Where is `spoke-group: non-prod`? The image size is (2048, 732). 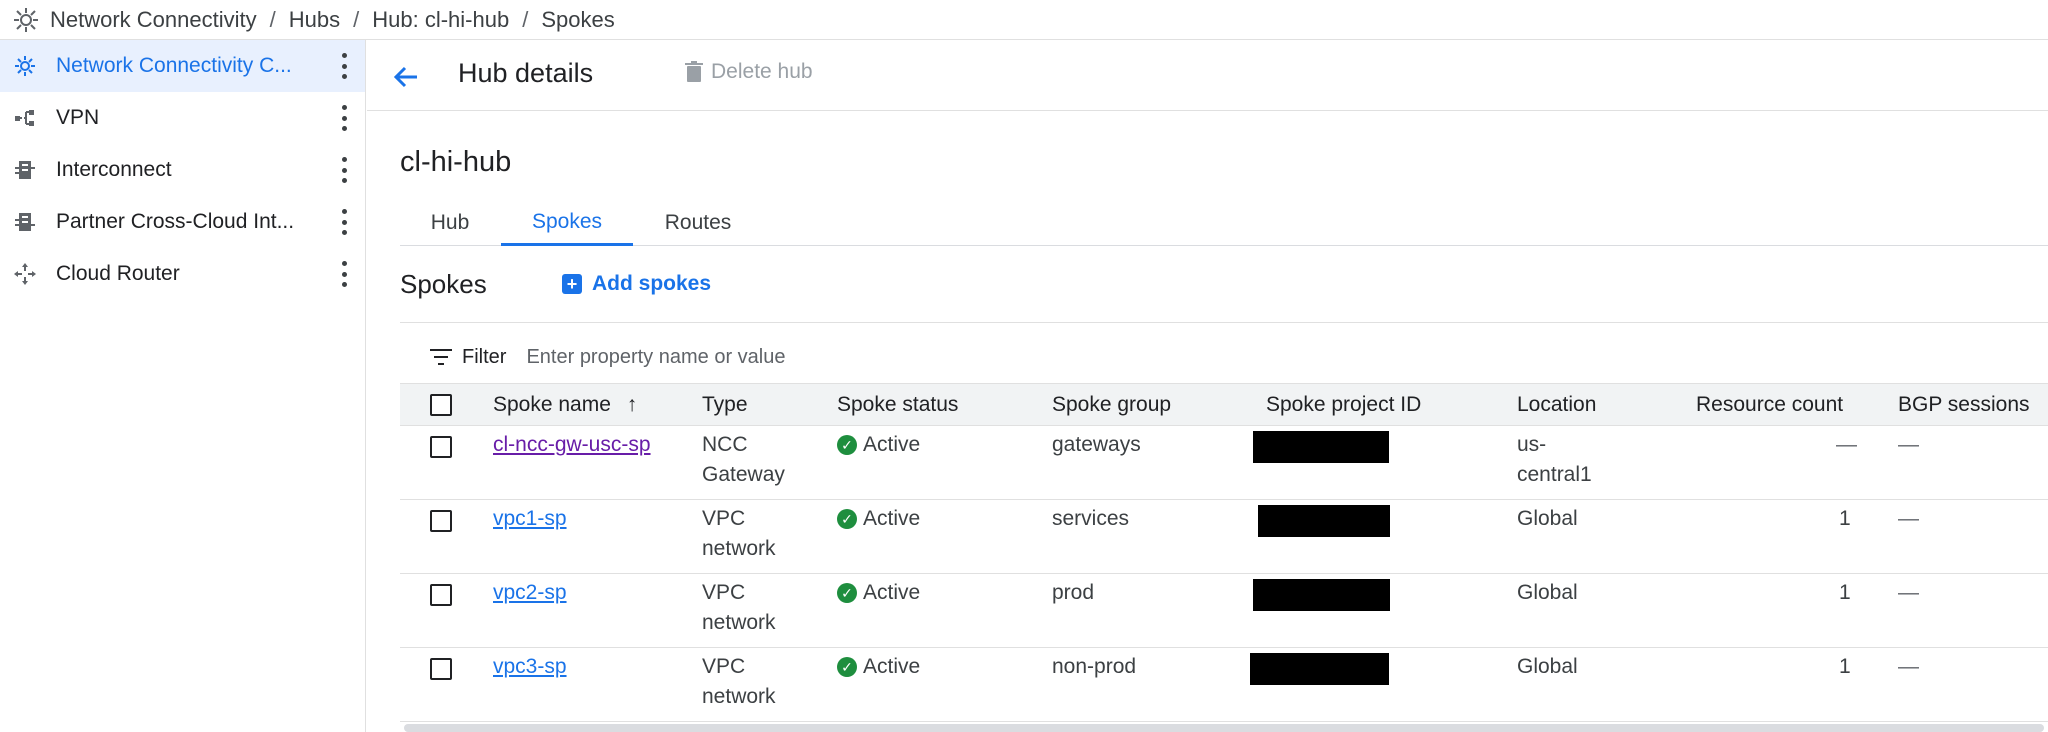
spoke-group: non-prod is located at coordinates (1094, 666).